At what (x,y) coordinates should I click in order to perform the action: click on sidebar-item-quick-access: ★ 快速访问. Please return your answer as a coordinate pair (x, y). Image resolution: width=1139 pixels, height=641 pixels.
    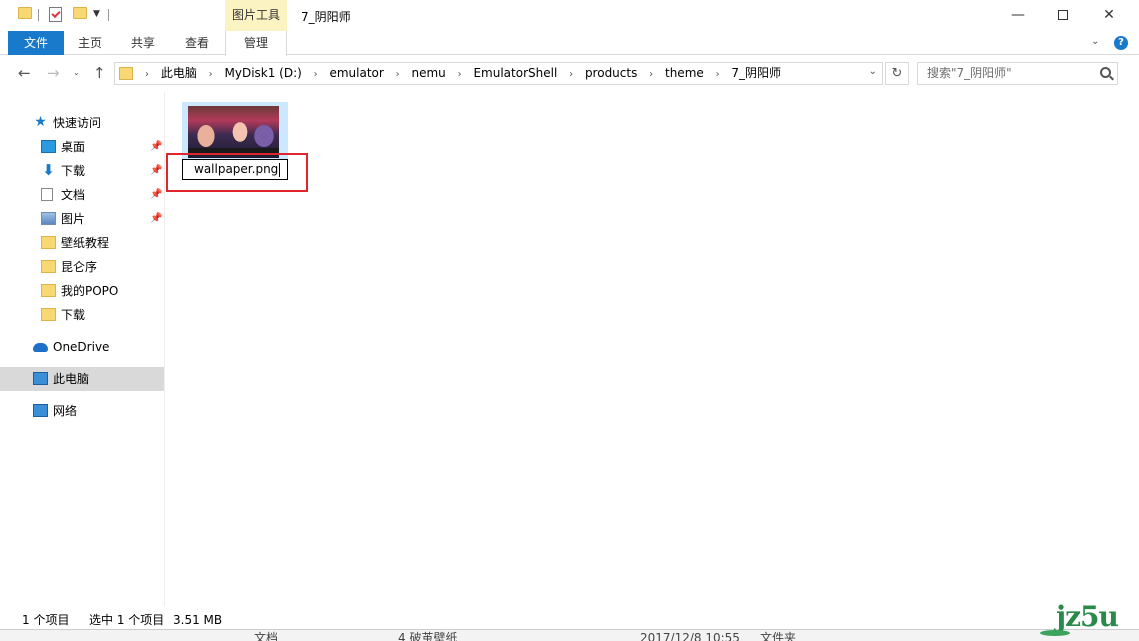
    Looking at the image, I should click on (82, 123).